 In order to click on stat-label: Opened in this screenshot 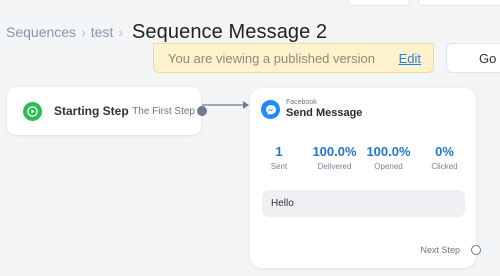, I will do `click(388, 166)`.